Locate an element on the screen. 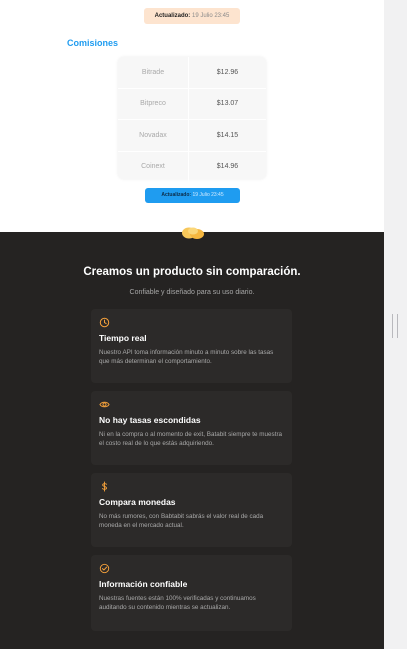 This screenshot has width=407, height=649. exchange-price: $12.96 is located at coordinates (227, 72).